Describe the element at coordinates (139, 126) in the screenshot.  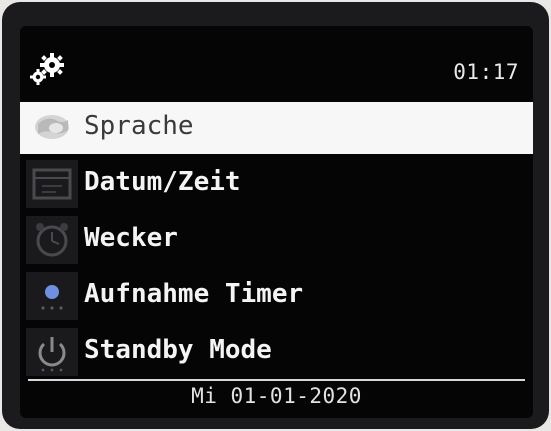
I see `menu-item-label: Sprache` at that location.